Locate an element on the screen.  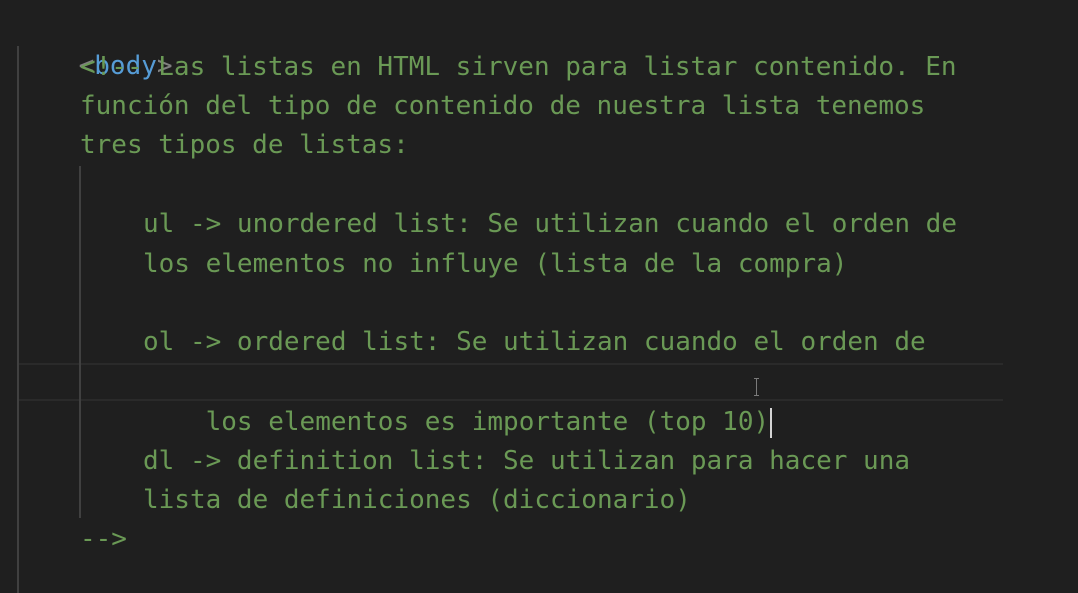
code-line: tres tipos de listas: is located at coordinates (244, 145).